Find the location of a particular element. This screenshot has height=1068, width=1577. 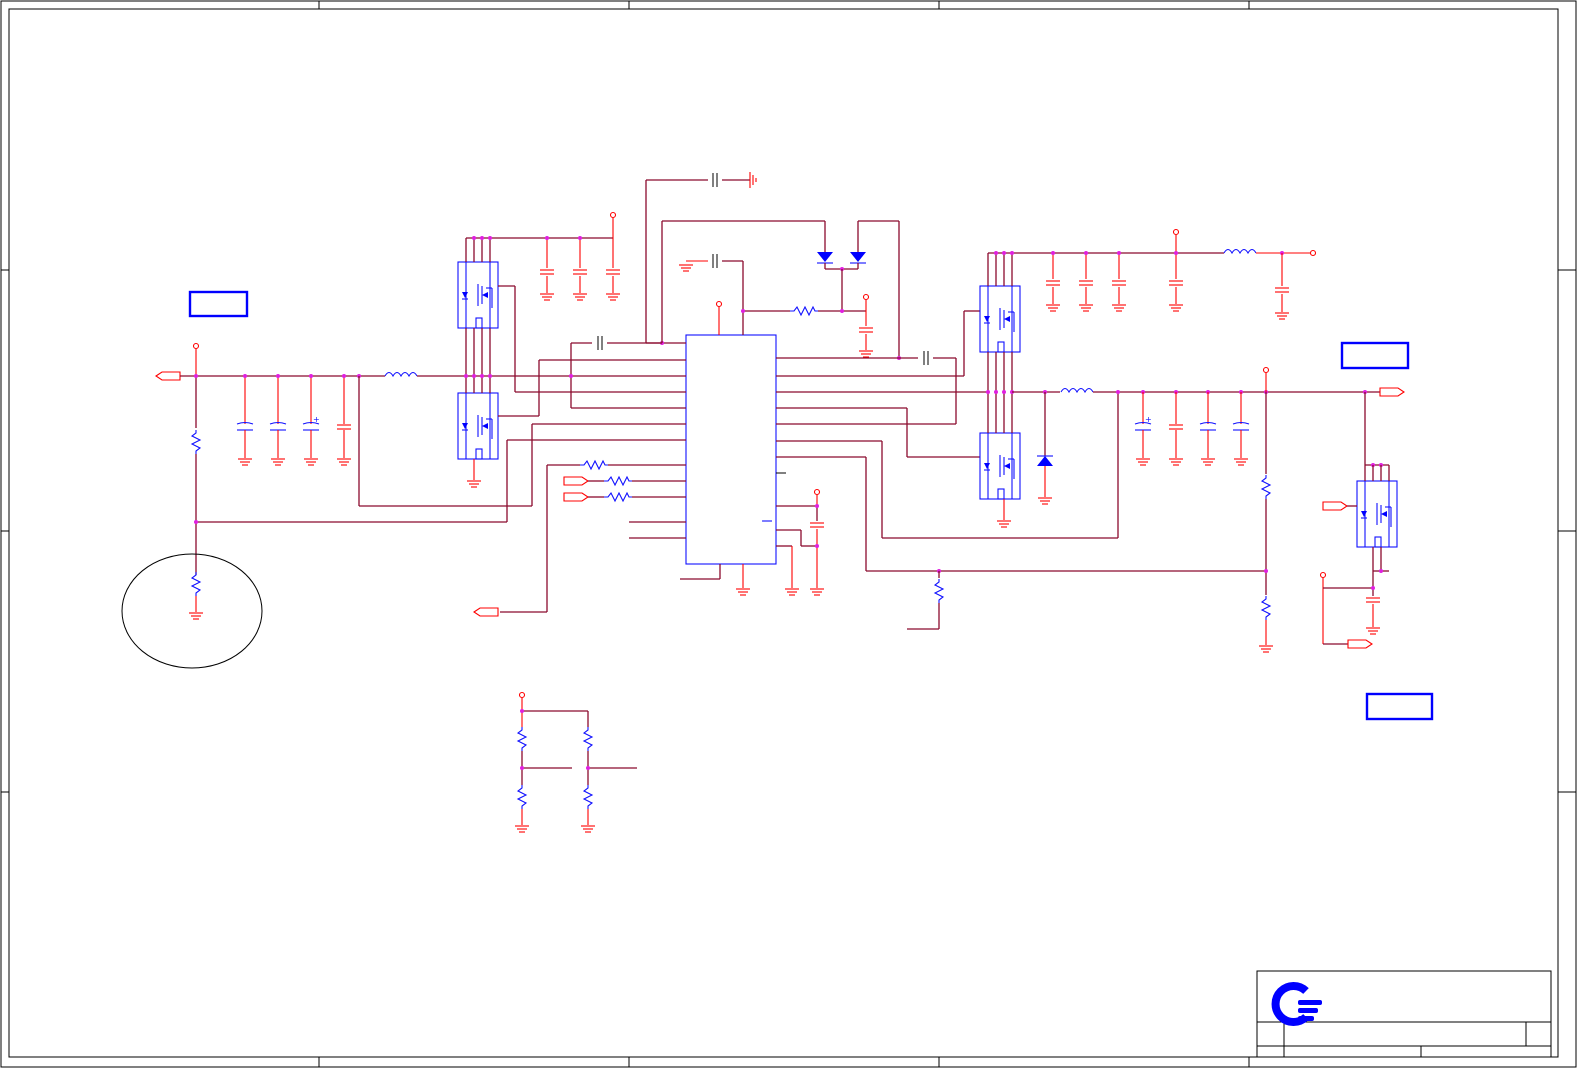

annotation-box-right-bottom is located at coordinates (1399, 706).